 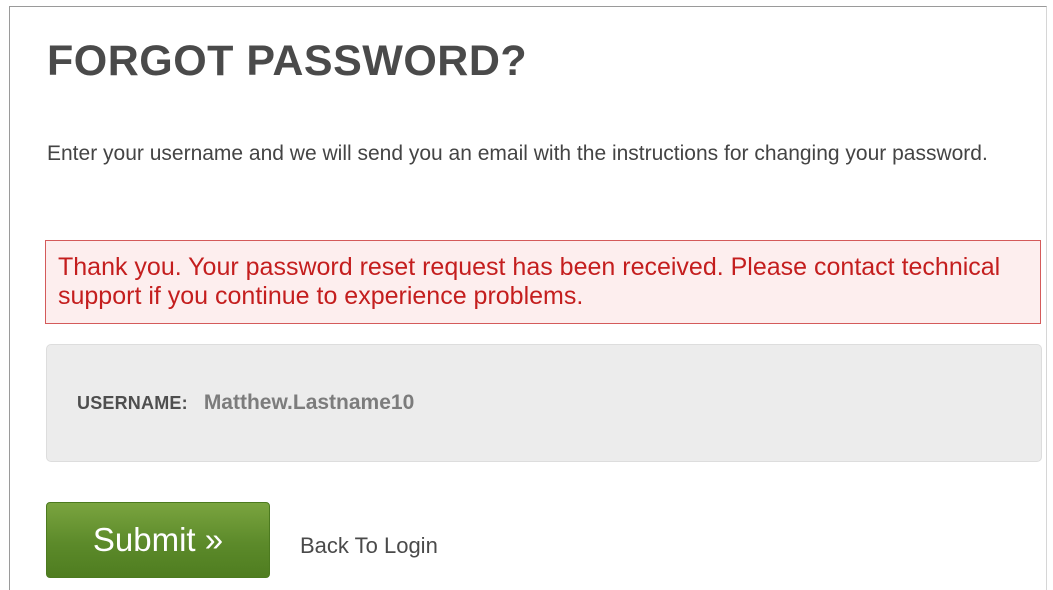 What do you see at coordinates (287, 61) in the screenshot?
I see `page-title: FORGOT PASSWORD?` at bounding box center [287, 61].